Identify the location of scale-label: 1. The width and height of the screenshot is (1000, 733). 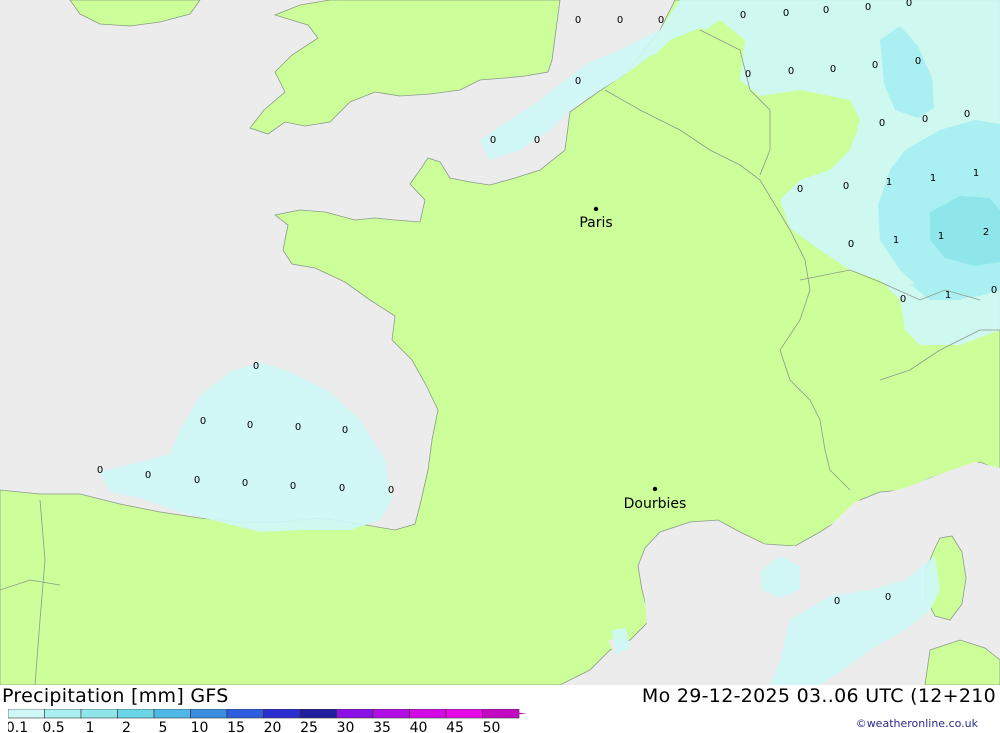
(90, 726).